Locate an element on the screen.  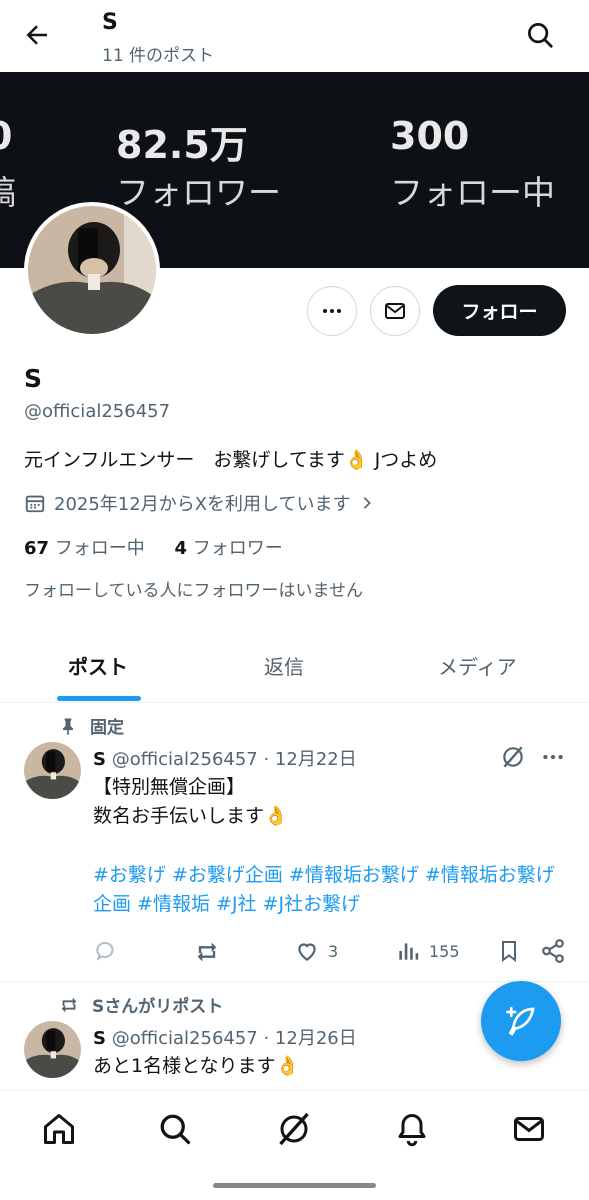
banner-following-label: フォロー中 is located at coordinates (472, 192).